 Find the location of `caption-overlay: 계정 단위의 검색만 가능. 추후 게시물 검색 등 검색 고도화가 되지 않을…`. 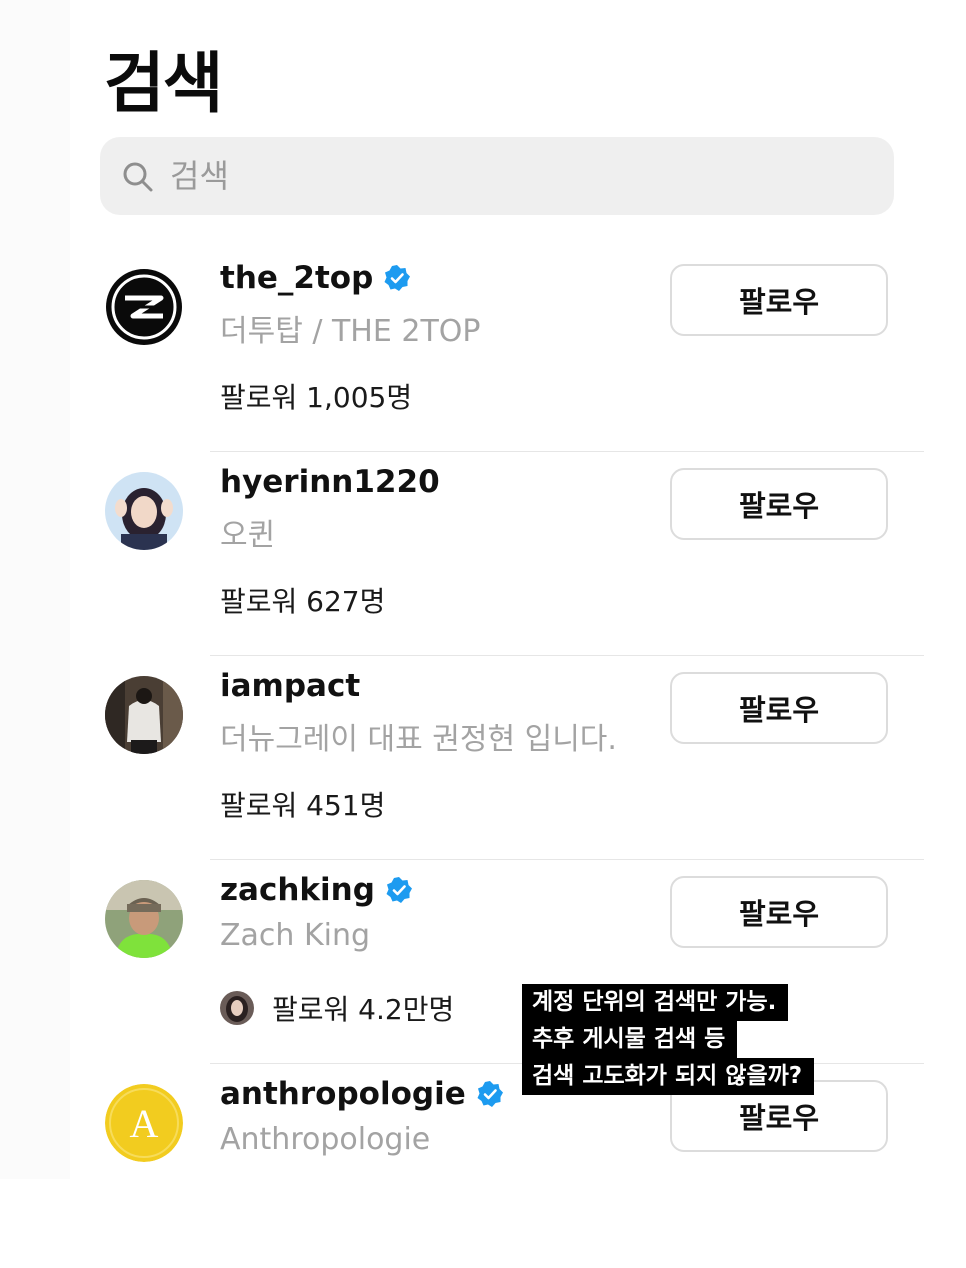

caption-overlay: 계정 단위의 검색만 가능. 추후 게시물 검색 등 검색 고도화가 되지 않을… is located at coordinates (668, 1039).